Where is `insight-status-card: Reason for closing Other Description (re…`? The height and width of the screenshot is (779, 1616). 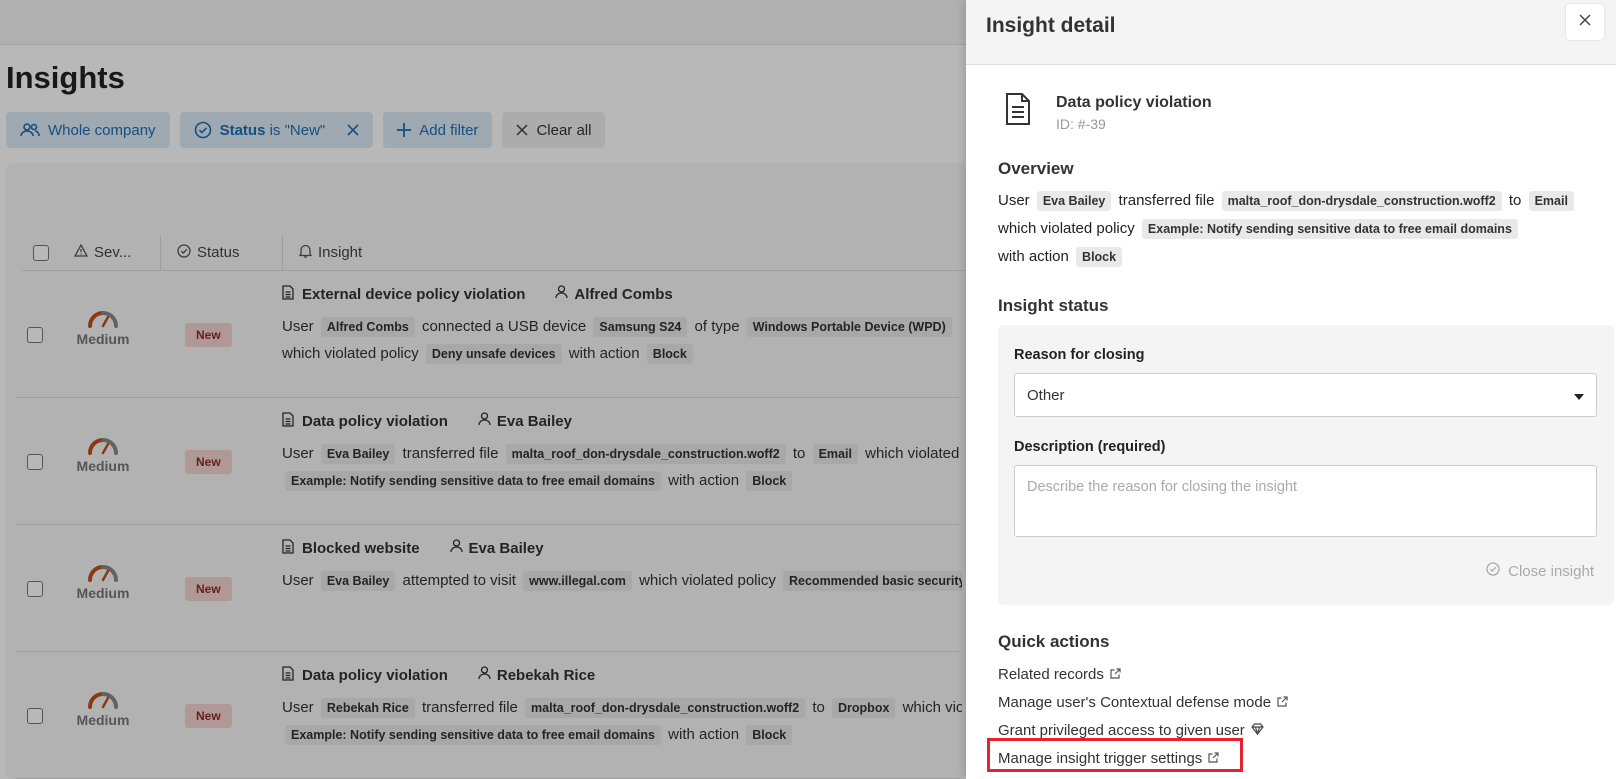
insight-status-card: Reason for closing Other Description (re… is located at coordinates (1306, 465).